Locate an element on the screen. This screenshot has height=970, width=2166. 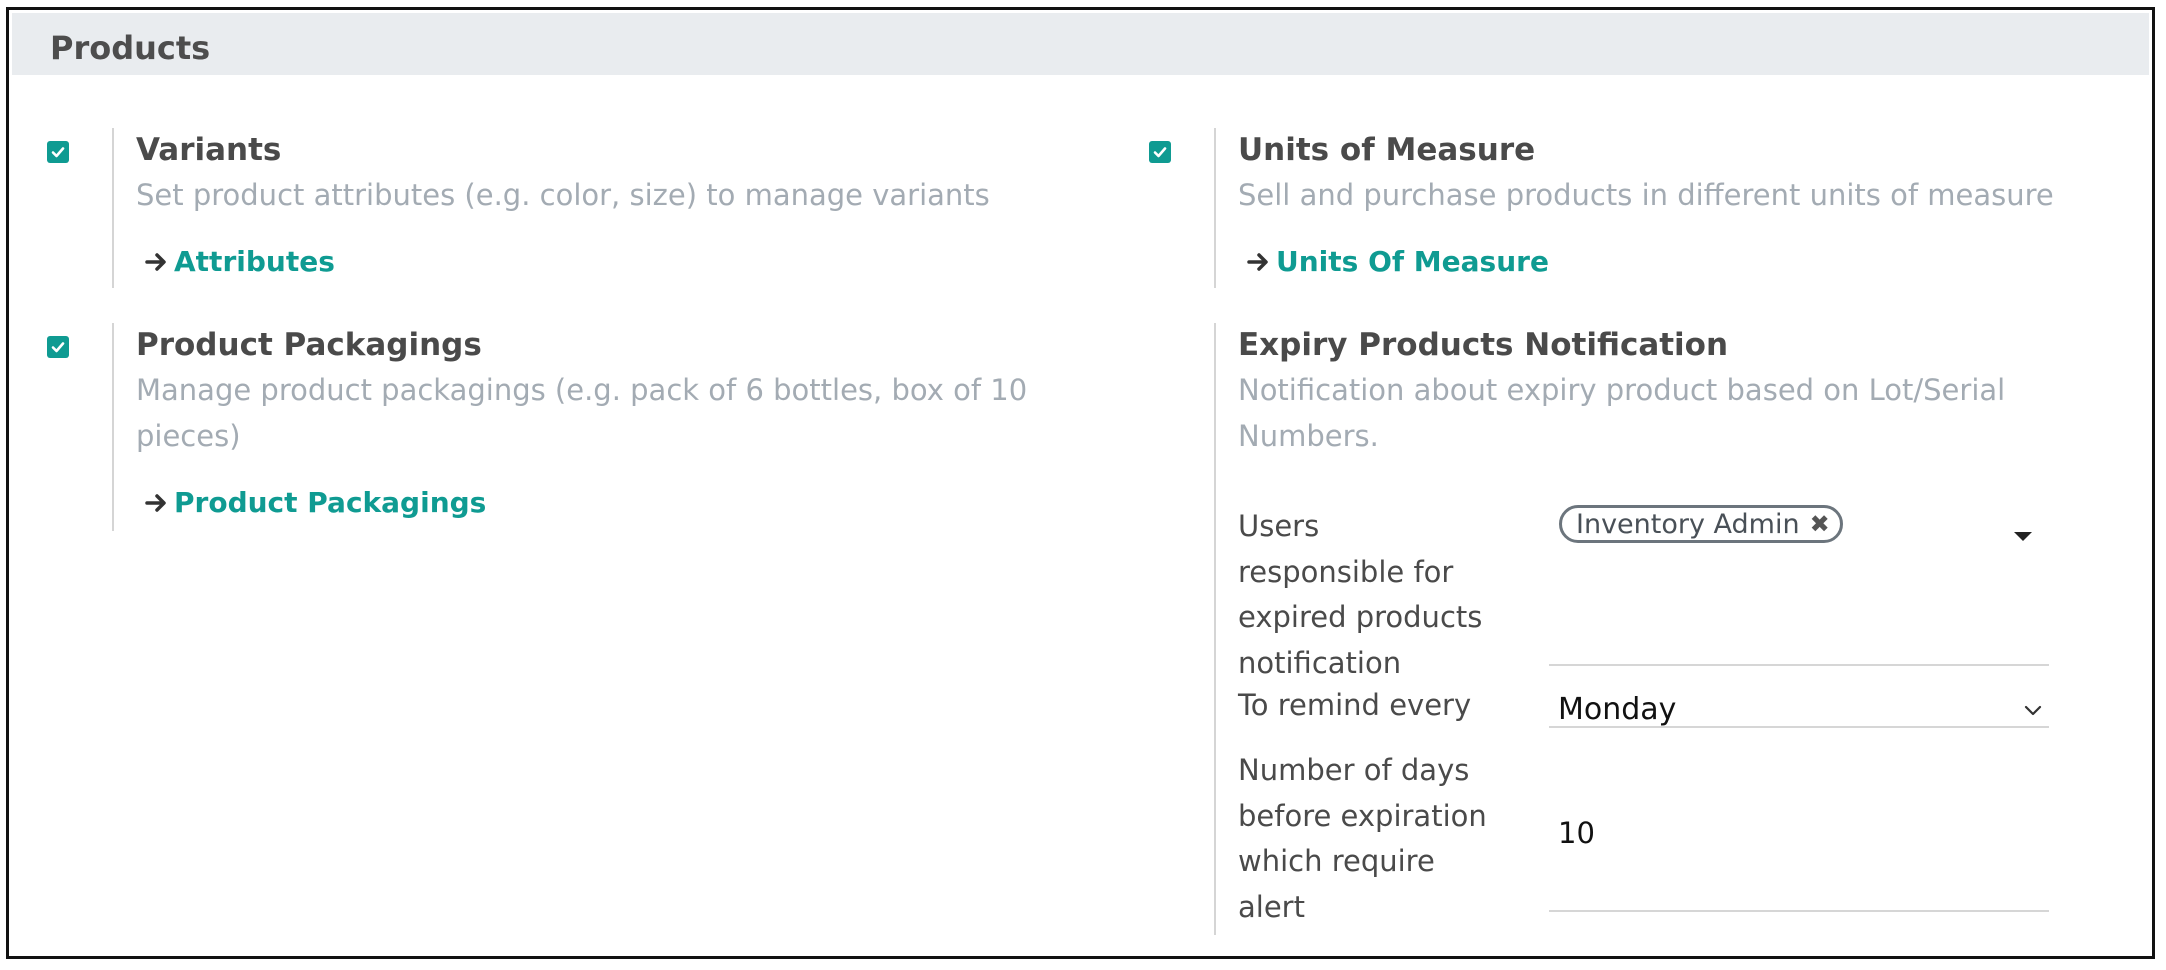
packagings-title: Product Packagings is located at coordinates (309, 345).